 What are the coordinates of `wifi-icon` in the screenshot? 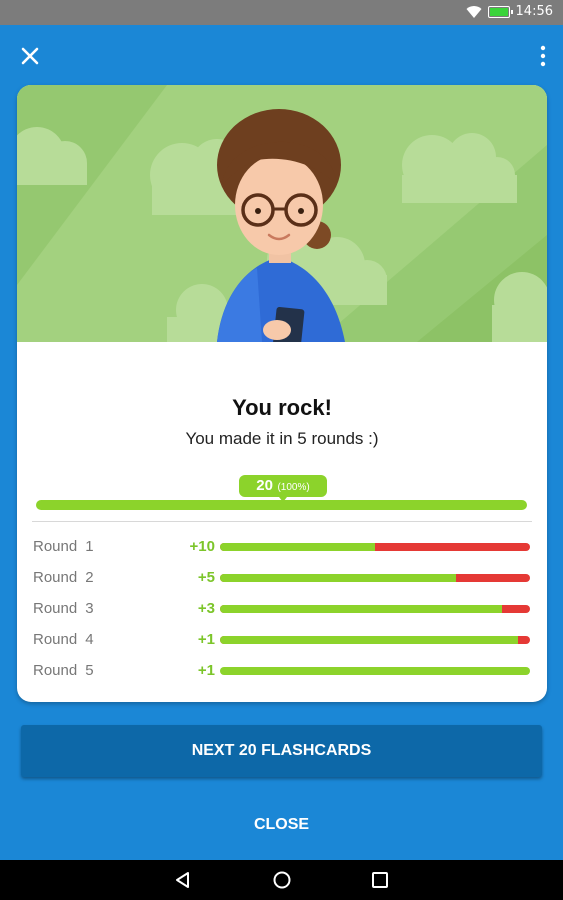 It's located at (474, 11).